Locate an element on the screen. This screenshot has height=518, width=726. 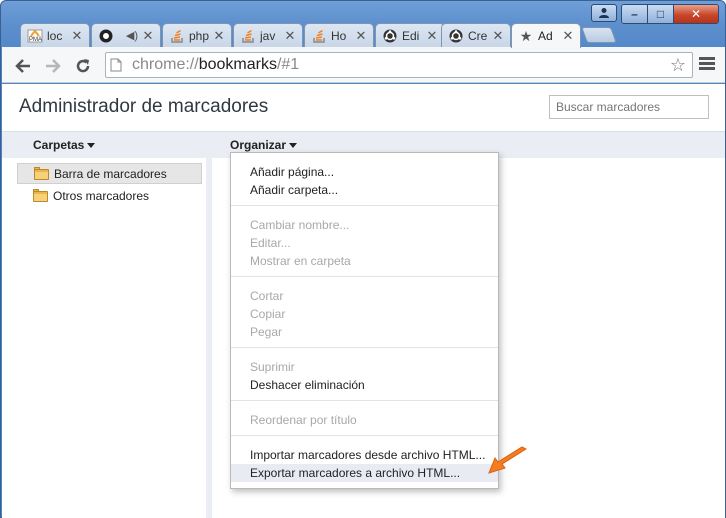
back-arrow-icon is located at coordinates (22, 66).